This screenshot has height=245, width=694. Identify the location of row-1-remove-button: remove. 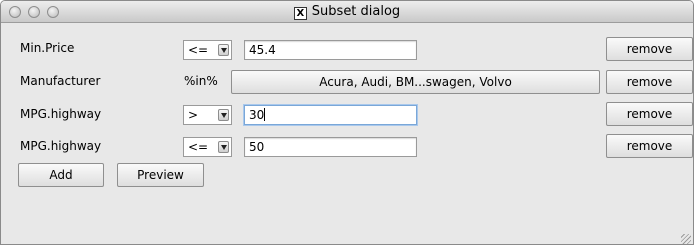
(649, 49).